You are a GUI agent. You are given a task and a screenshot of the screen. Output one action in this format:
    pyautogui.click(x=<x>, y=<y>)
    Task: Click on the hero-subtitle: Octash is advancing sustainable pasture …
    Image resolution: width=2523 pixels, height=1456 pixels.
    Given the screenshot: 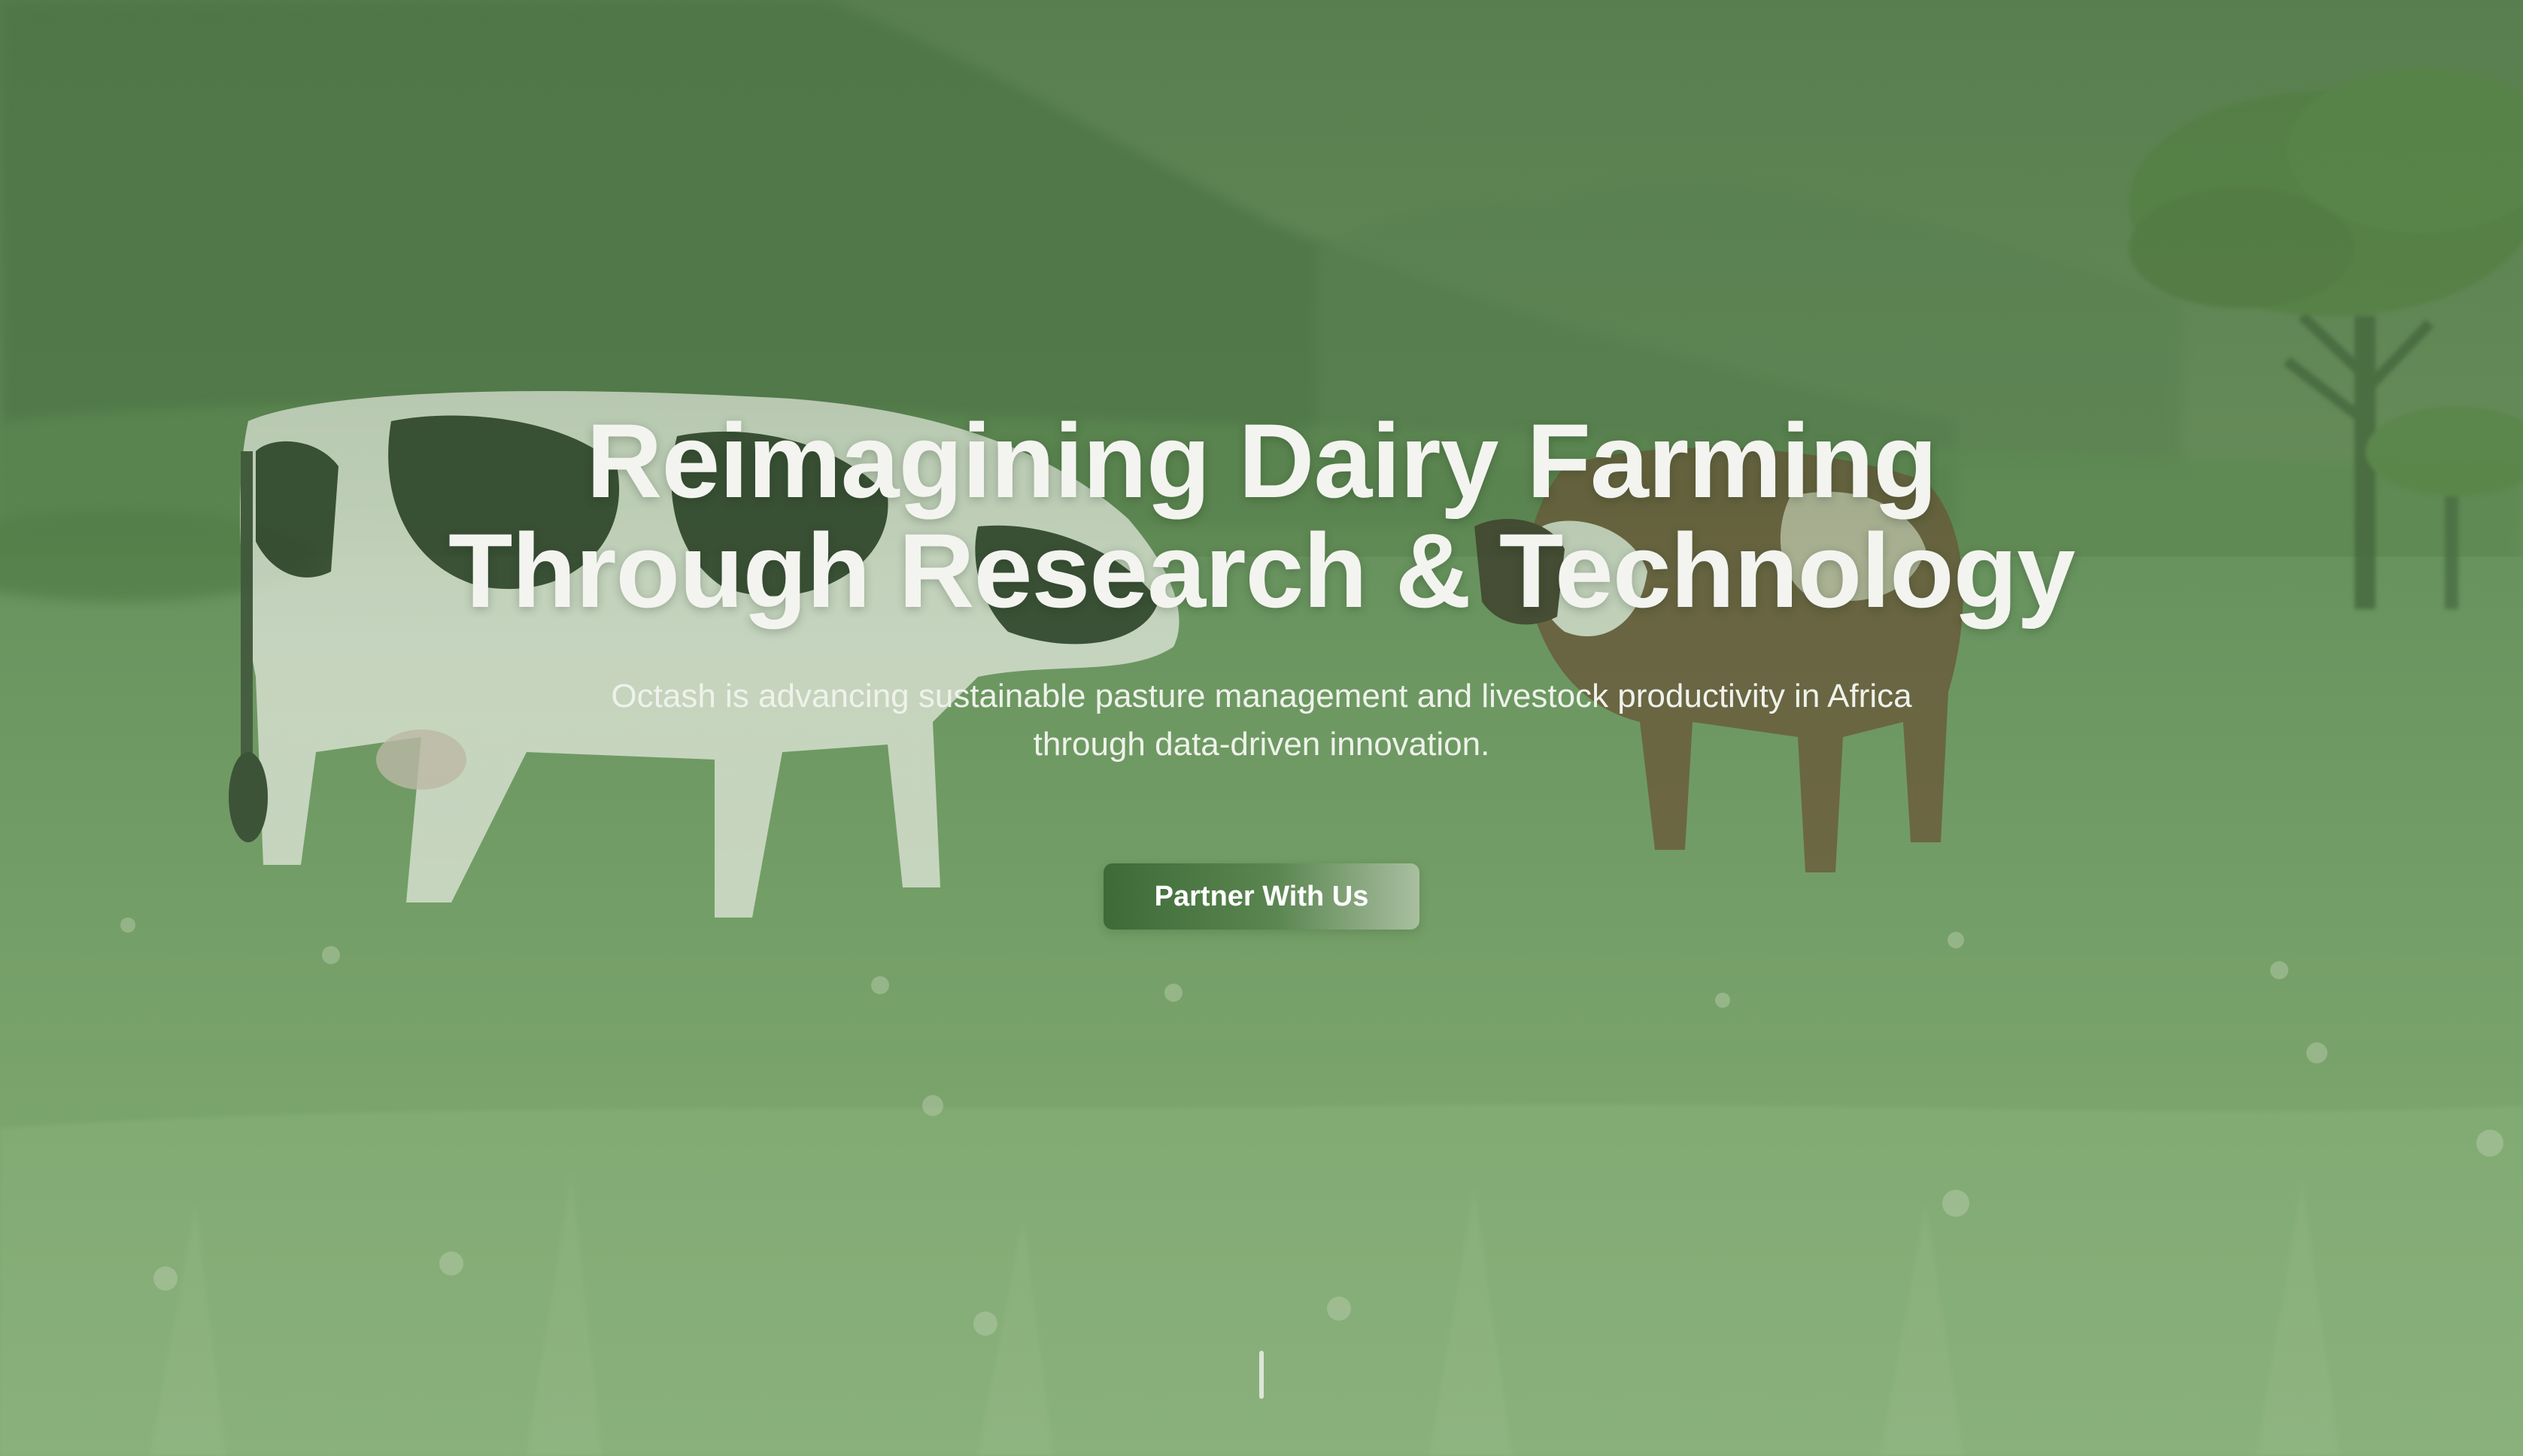 What is the action you would take?
    pyautogui.click(x=1261, y=720)
    